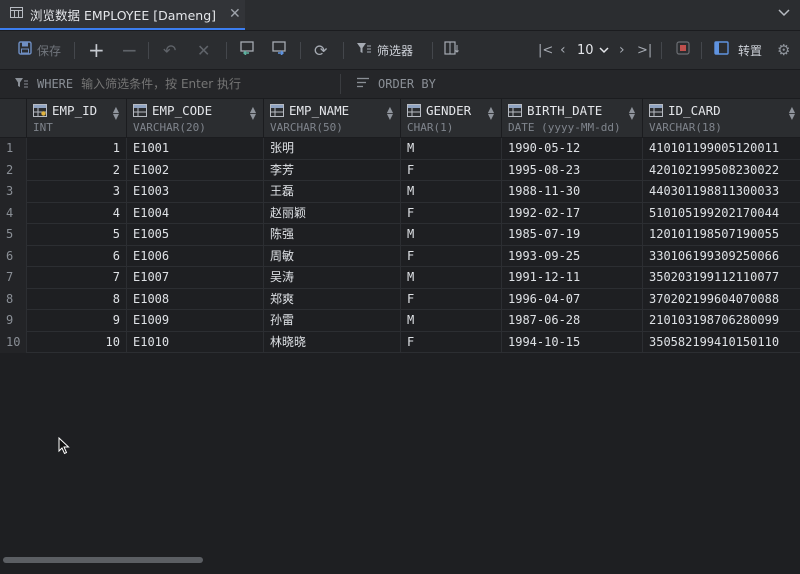  What do you see at coordinates (195, 235) in the screenshot?
I see `cell-emp-code: E1005` at bounding box center [195, 235].